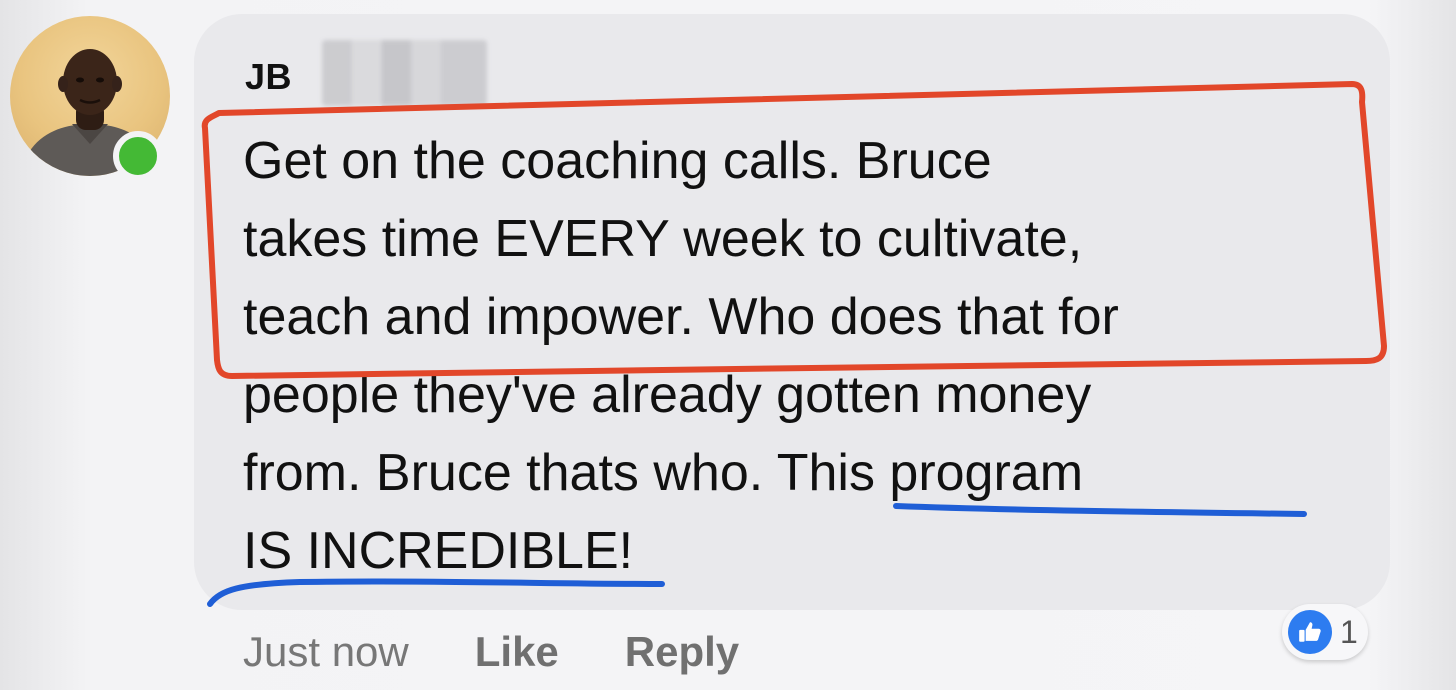 The width and height of the screenshot is (1456, 690). I want to click on comment-line: IS INCREDIBLE!, so click(438, 551).